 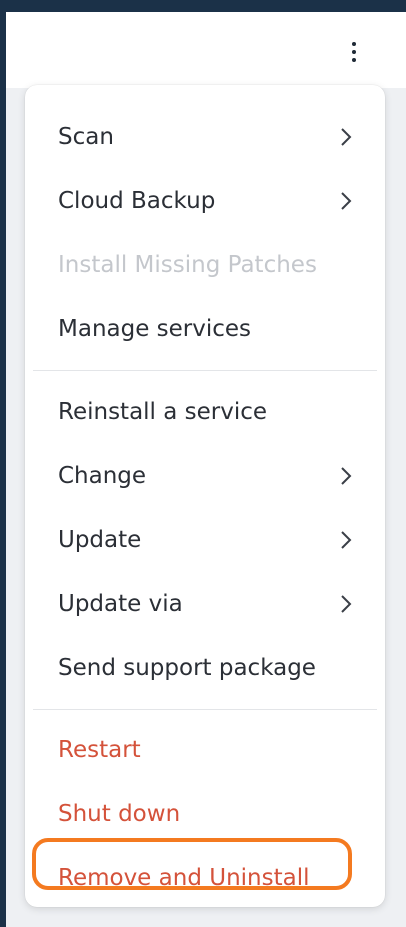 I want to click on more-options-button, so click(x=354, y=52).